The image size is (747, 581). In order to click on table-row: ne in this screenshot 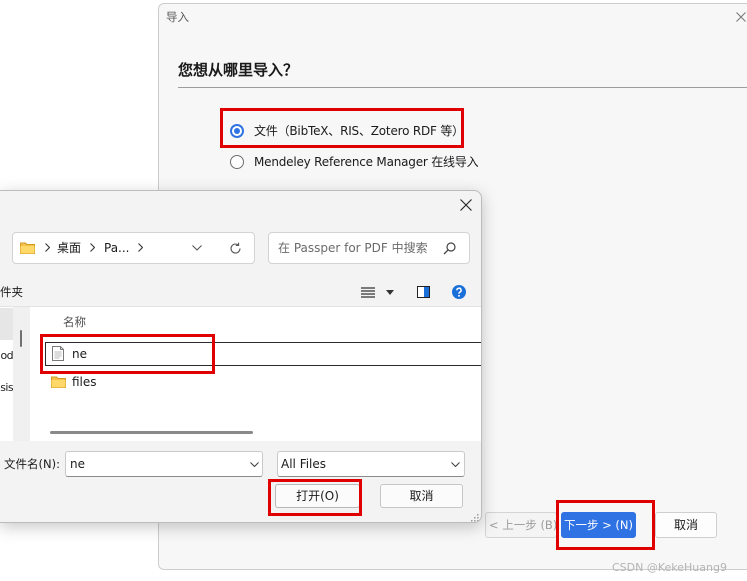, I will do `click(263, 354)`.